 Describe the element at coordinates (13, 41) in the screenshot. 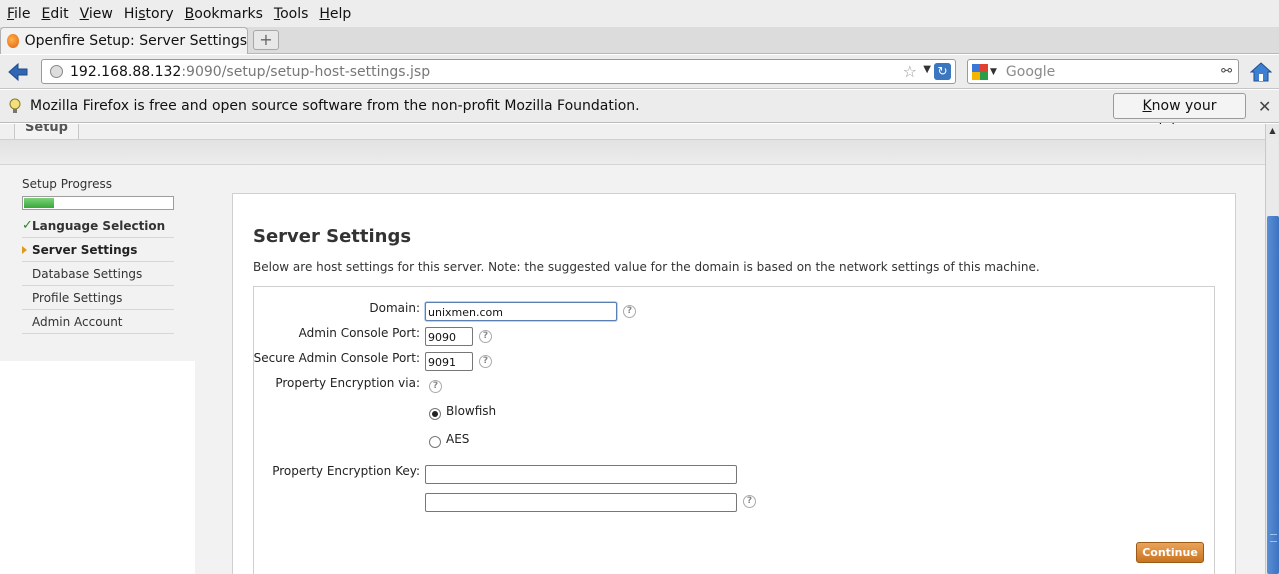

I see `favicon-icon` at that location.